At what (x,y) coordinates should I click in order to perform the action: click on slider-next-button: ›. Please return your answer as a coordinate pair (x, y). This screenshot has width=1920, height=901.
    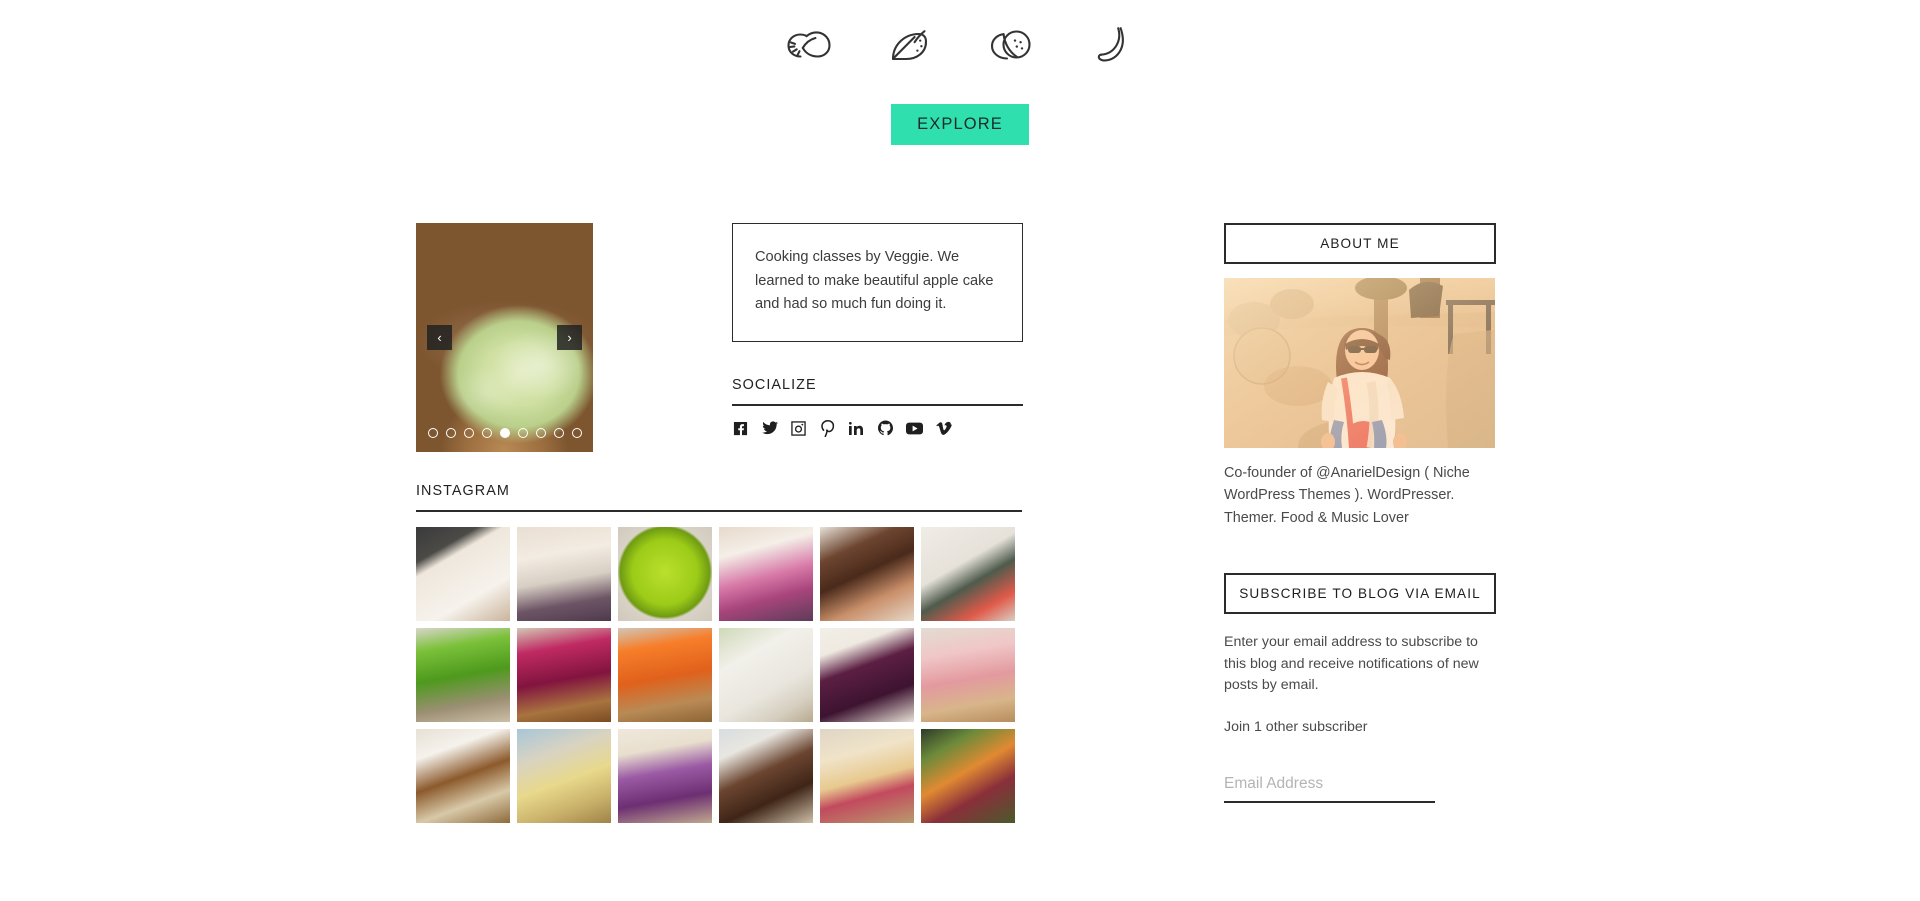
    Looking at the image, I should click on (569, 337).